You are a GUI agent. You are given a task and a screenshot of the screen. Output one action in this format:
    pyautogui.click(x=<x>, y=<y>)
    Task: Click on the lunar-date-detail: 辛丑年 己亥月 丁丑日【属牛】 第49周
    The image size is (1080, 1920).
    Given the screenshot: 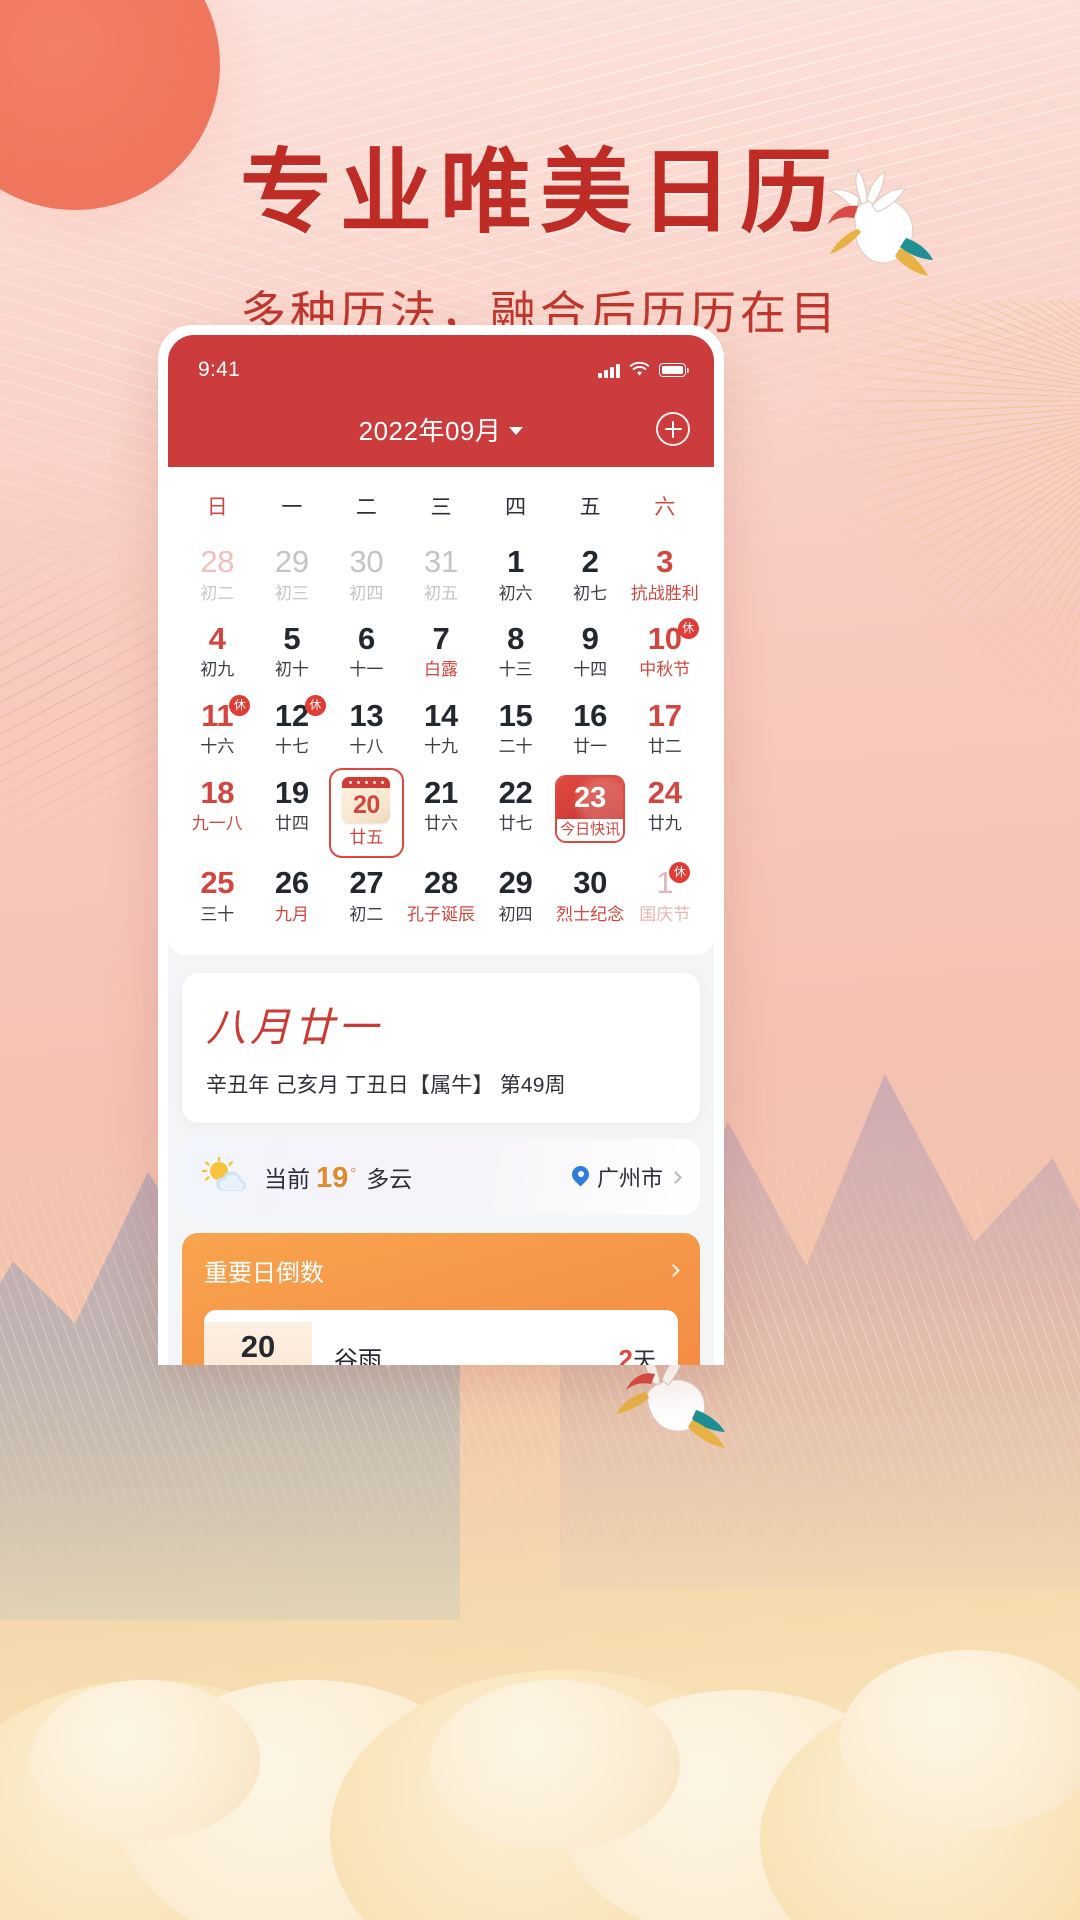 What is the action you would take?
    pyautogui.click(x=386, y=1086)
    